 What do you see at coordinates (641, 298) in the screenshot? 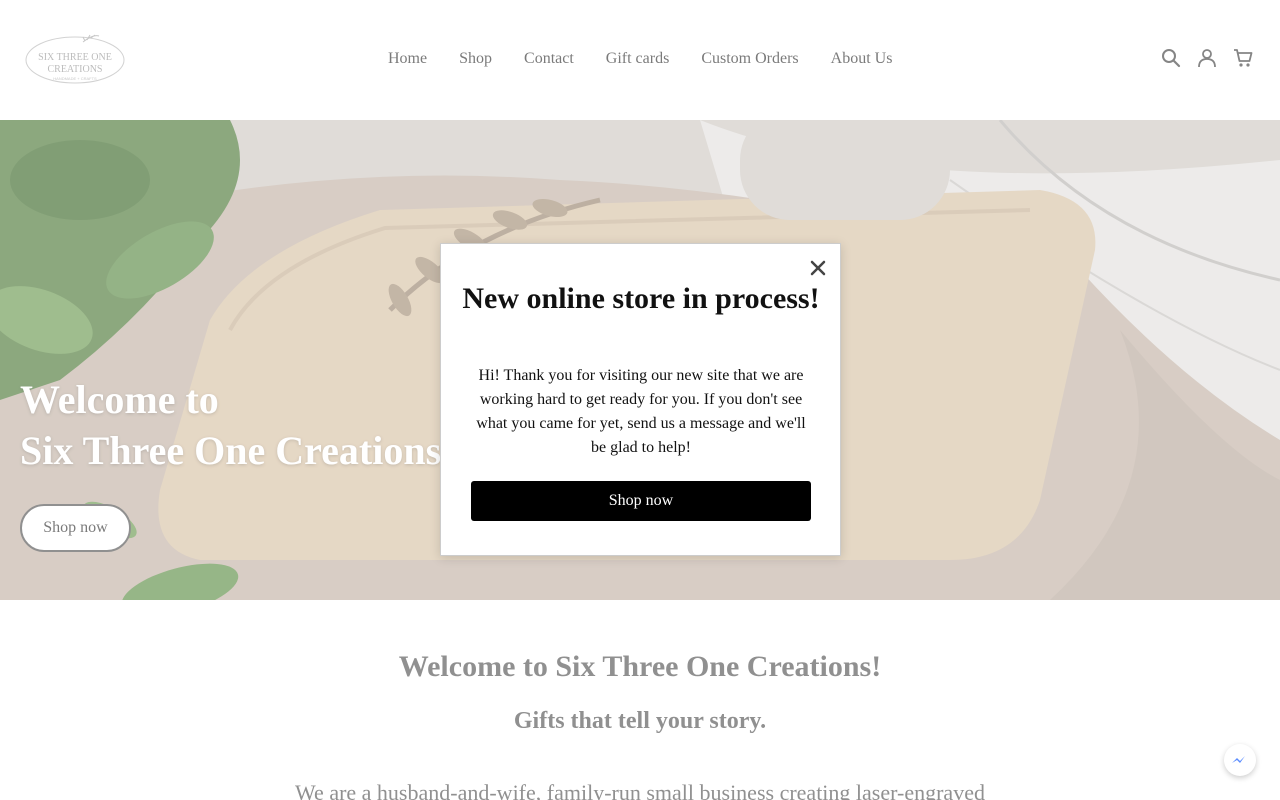
I see `modal-title: New online store in process!` at bounding box center [641, 298].